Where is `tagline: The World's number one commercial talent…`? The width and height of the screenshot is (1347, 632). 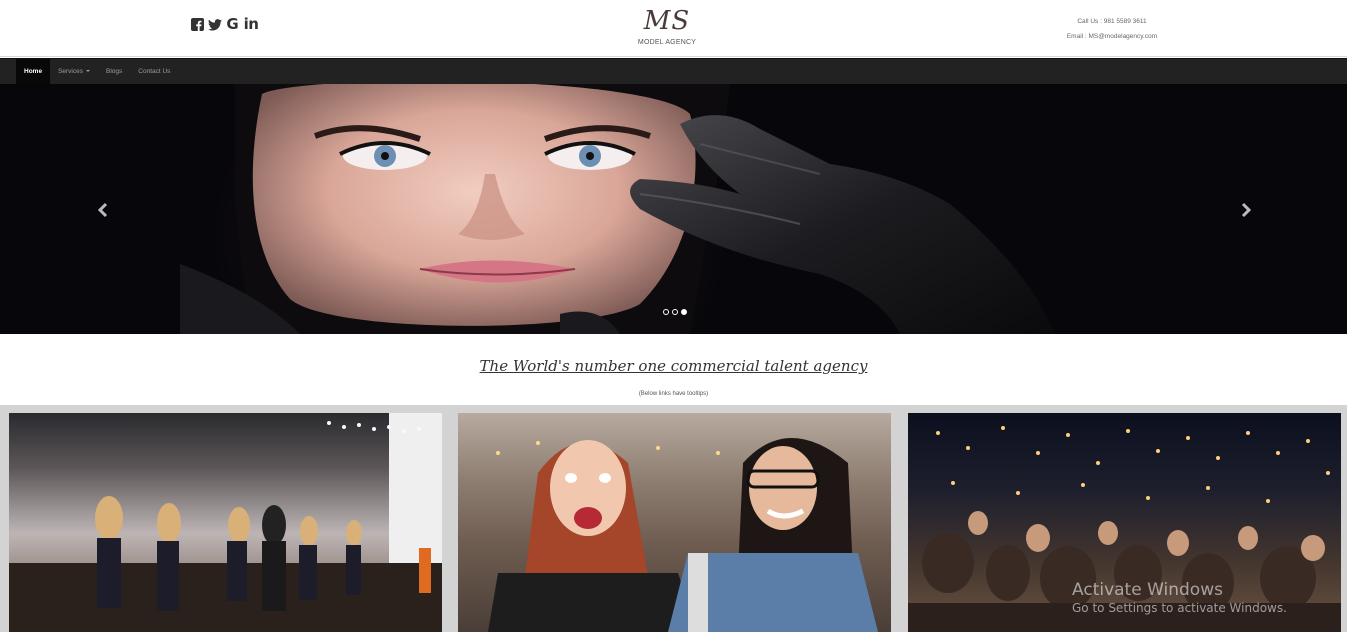 tagline: The World's number one commercial talent… is located at coordinates (673, 366).